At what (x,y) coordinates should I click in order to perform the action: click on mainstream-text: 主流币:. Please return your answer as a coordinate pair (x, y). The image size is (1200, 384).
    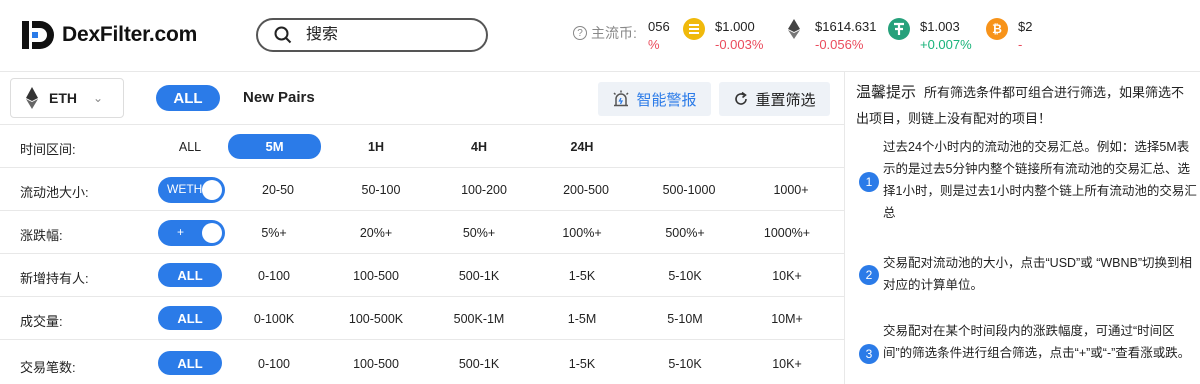
    Looking at the image, I should click on (614, 33).